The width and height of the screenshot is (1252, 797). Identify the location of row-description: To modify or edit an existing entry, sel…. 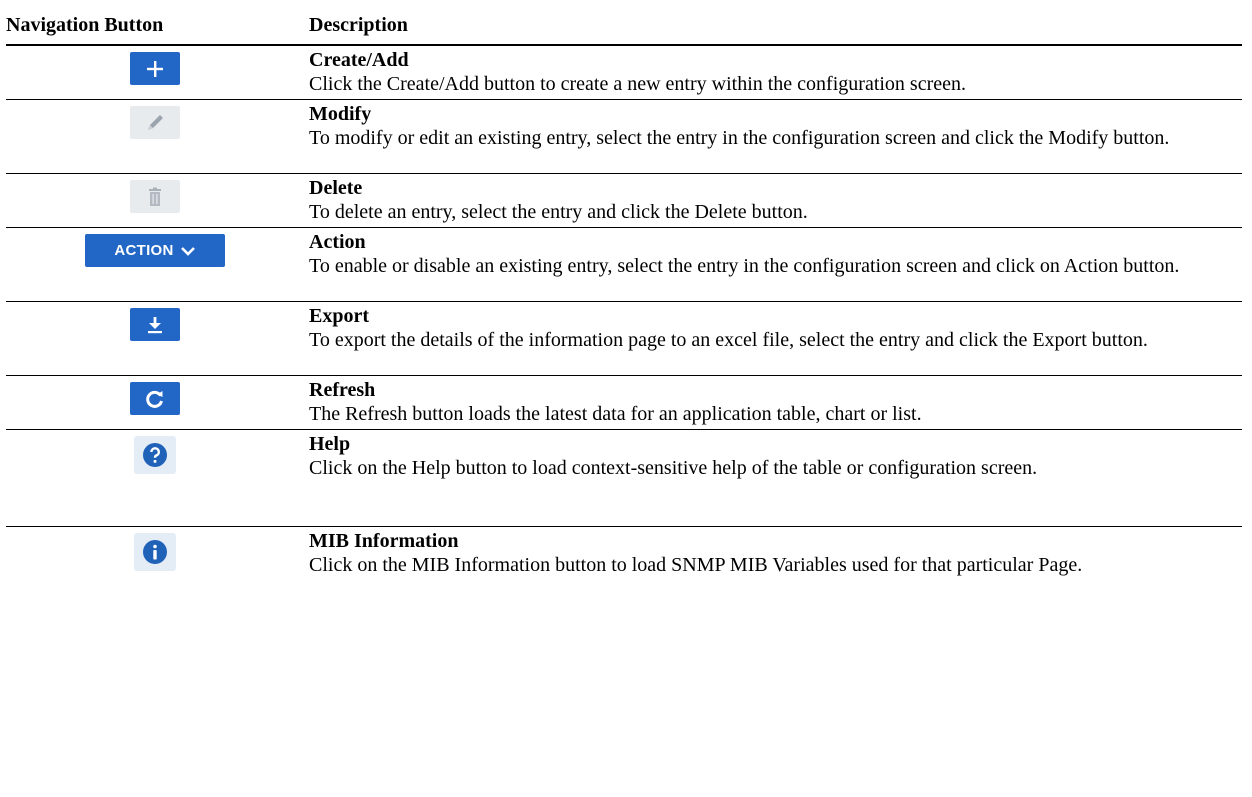
(739, 138).